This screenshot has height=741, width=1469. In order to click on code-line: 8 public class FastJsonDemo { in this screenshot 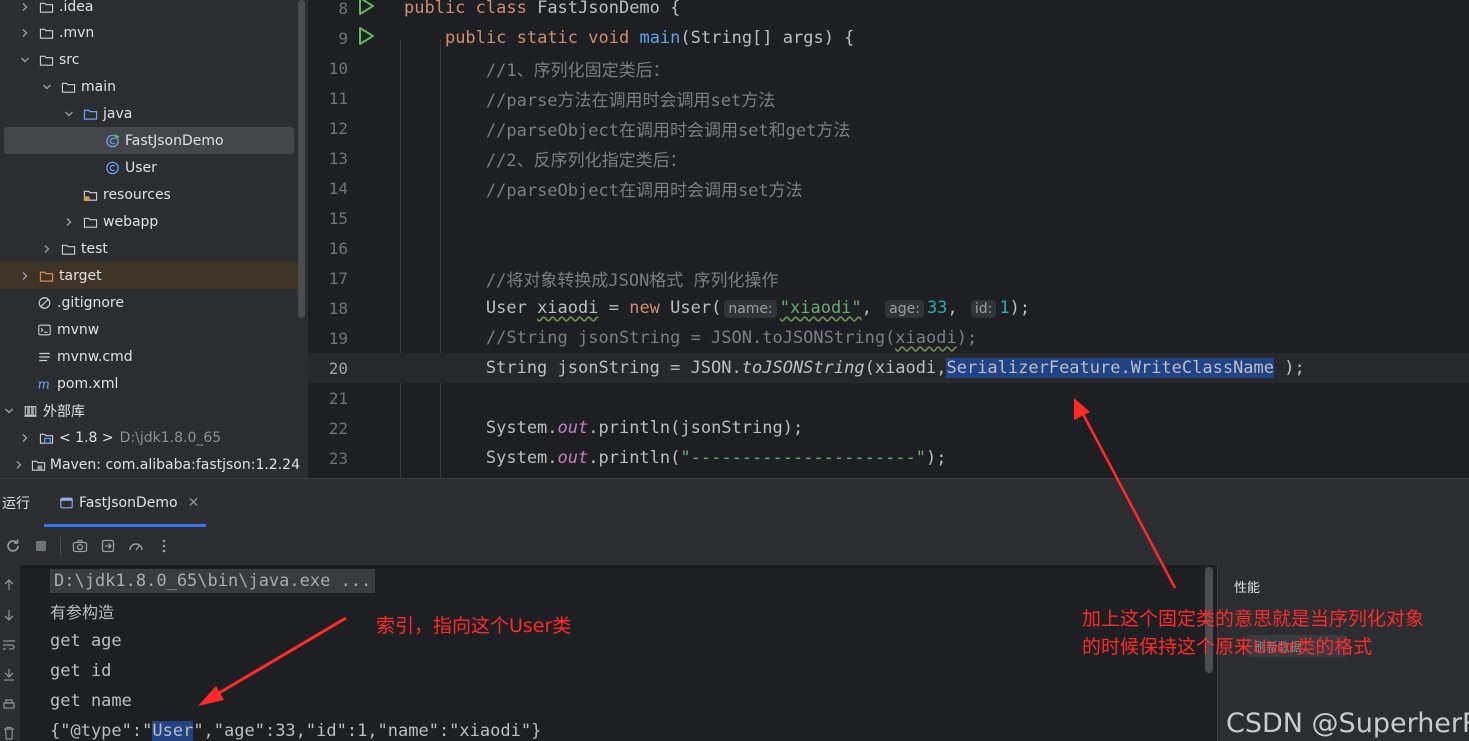, I will do `click(888, 11)`.